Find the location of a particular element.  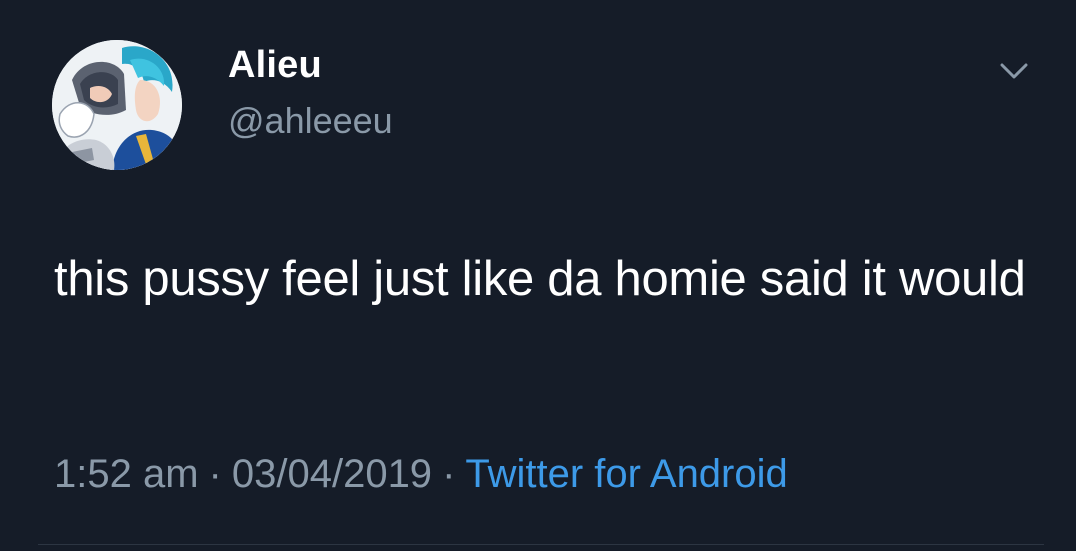

avatar-image is located at coordinates (117, 105).